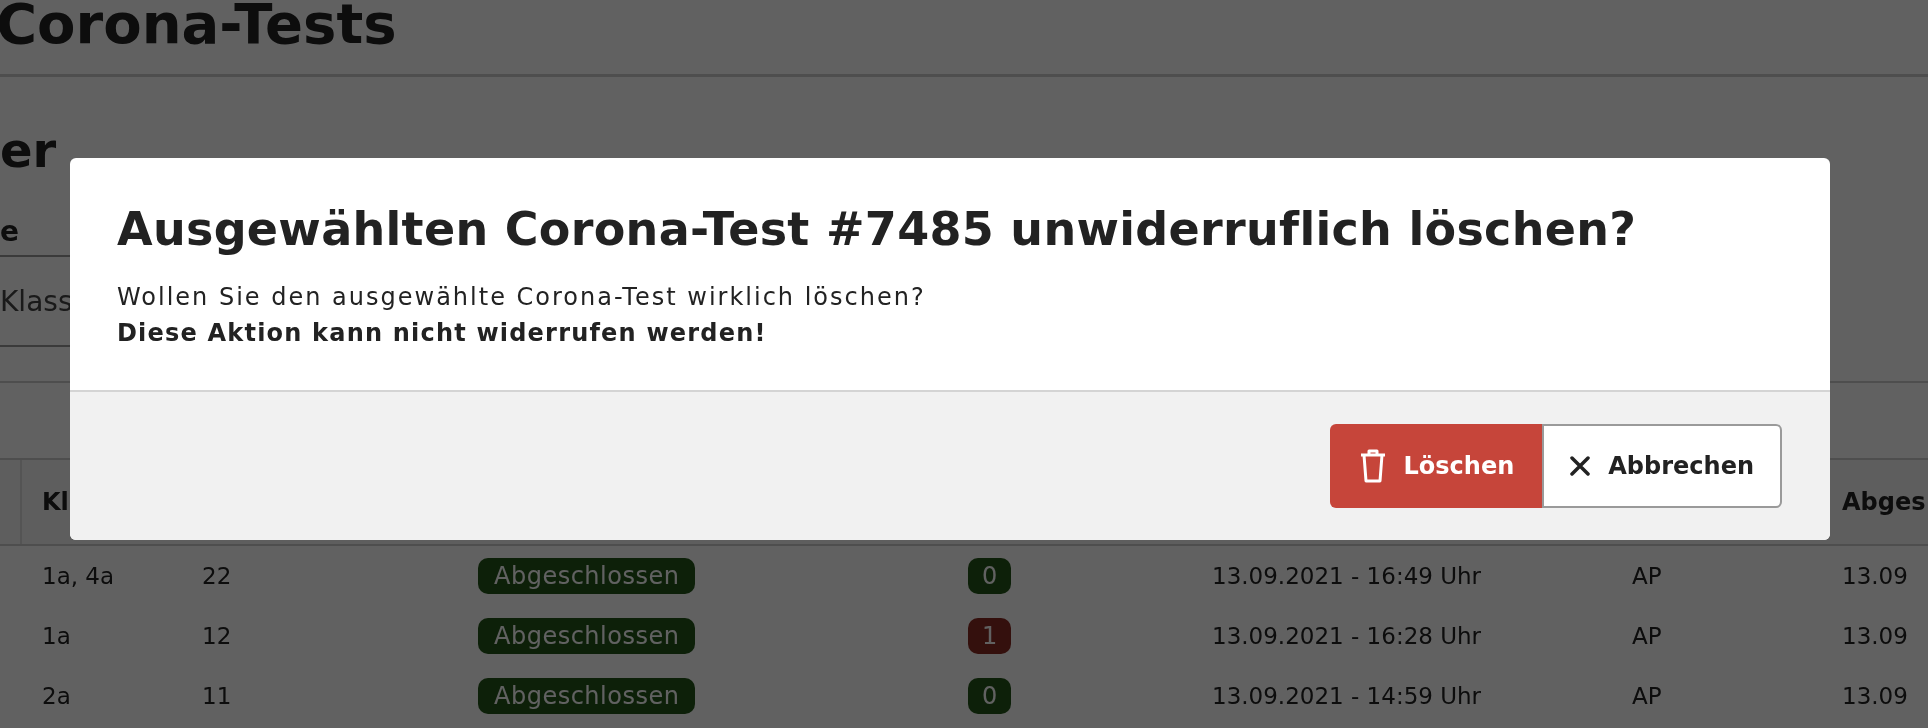  Describe the element at coordinates (877, 229) in the screenshot. I see `dialog-title: Ausgewählten Corona-Test #7485 unwiderruflich löschen?` at that location.